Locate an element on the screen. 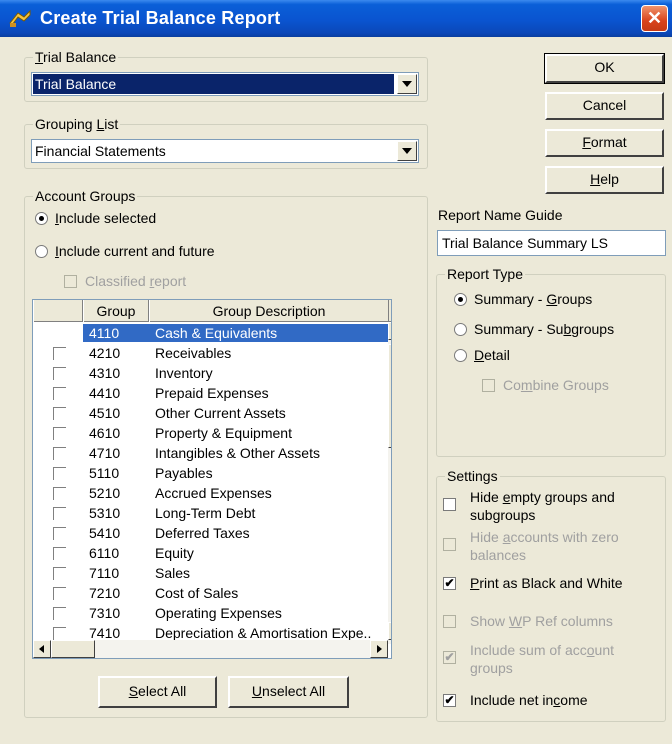 The width and height of the screenshot is (672, 744). ok-button: OK is located at coordinates (604, 68).